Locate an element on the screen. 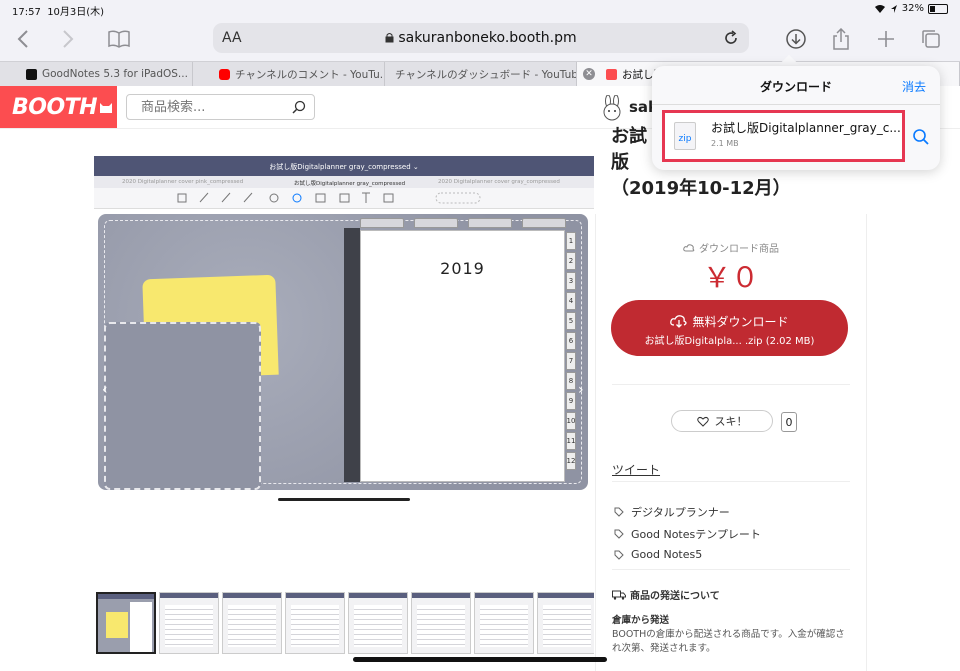  month-tab: 4 is located at coordinates (571, 301).